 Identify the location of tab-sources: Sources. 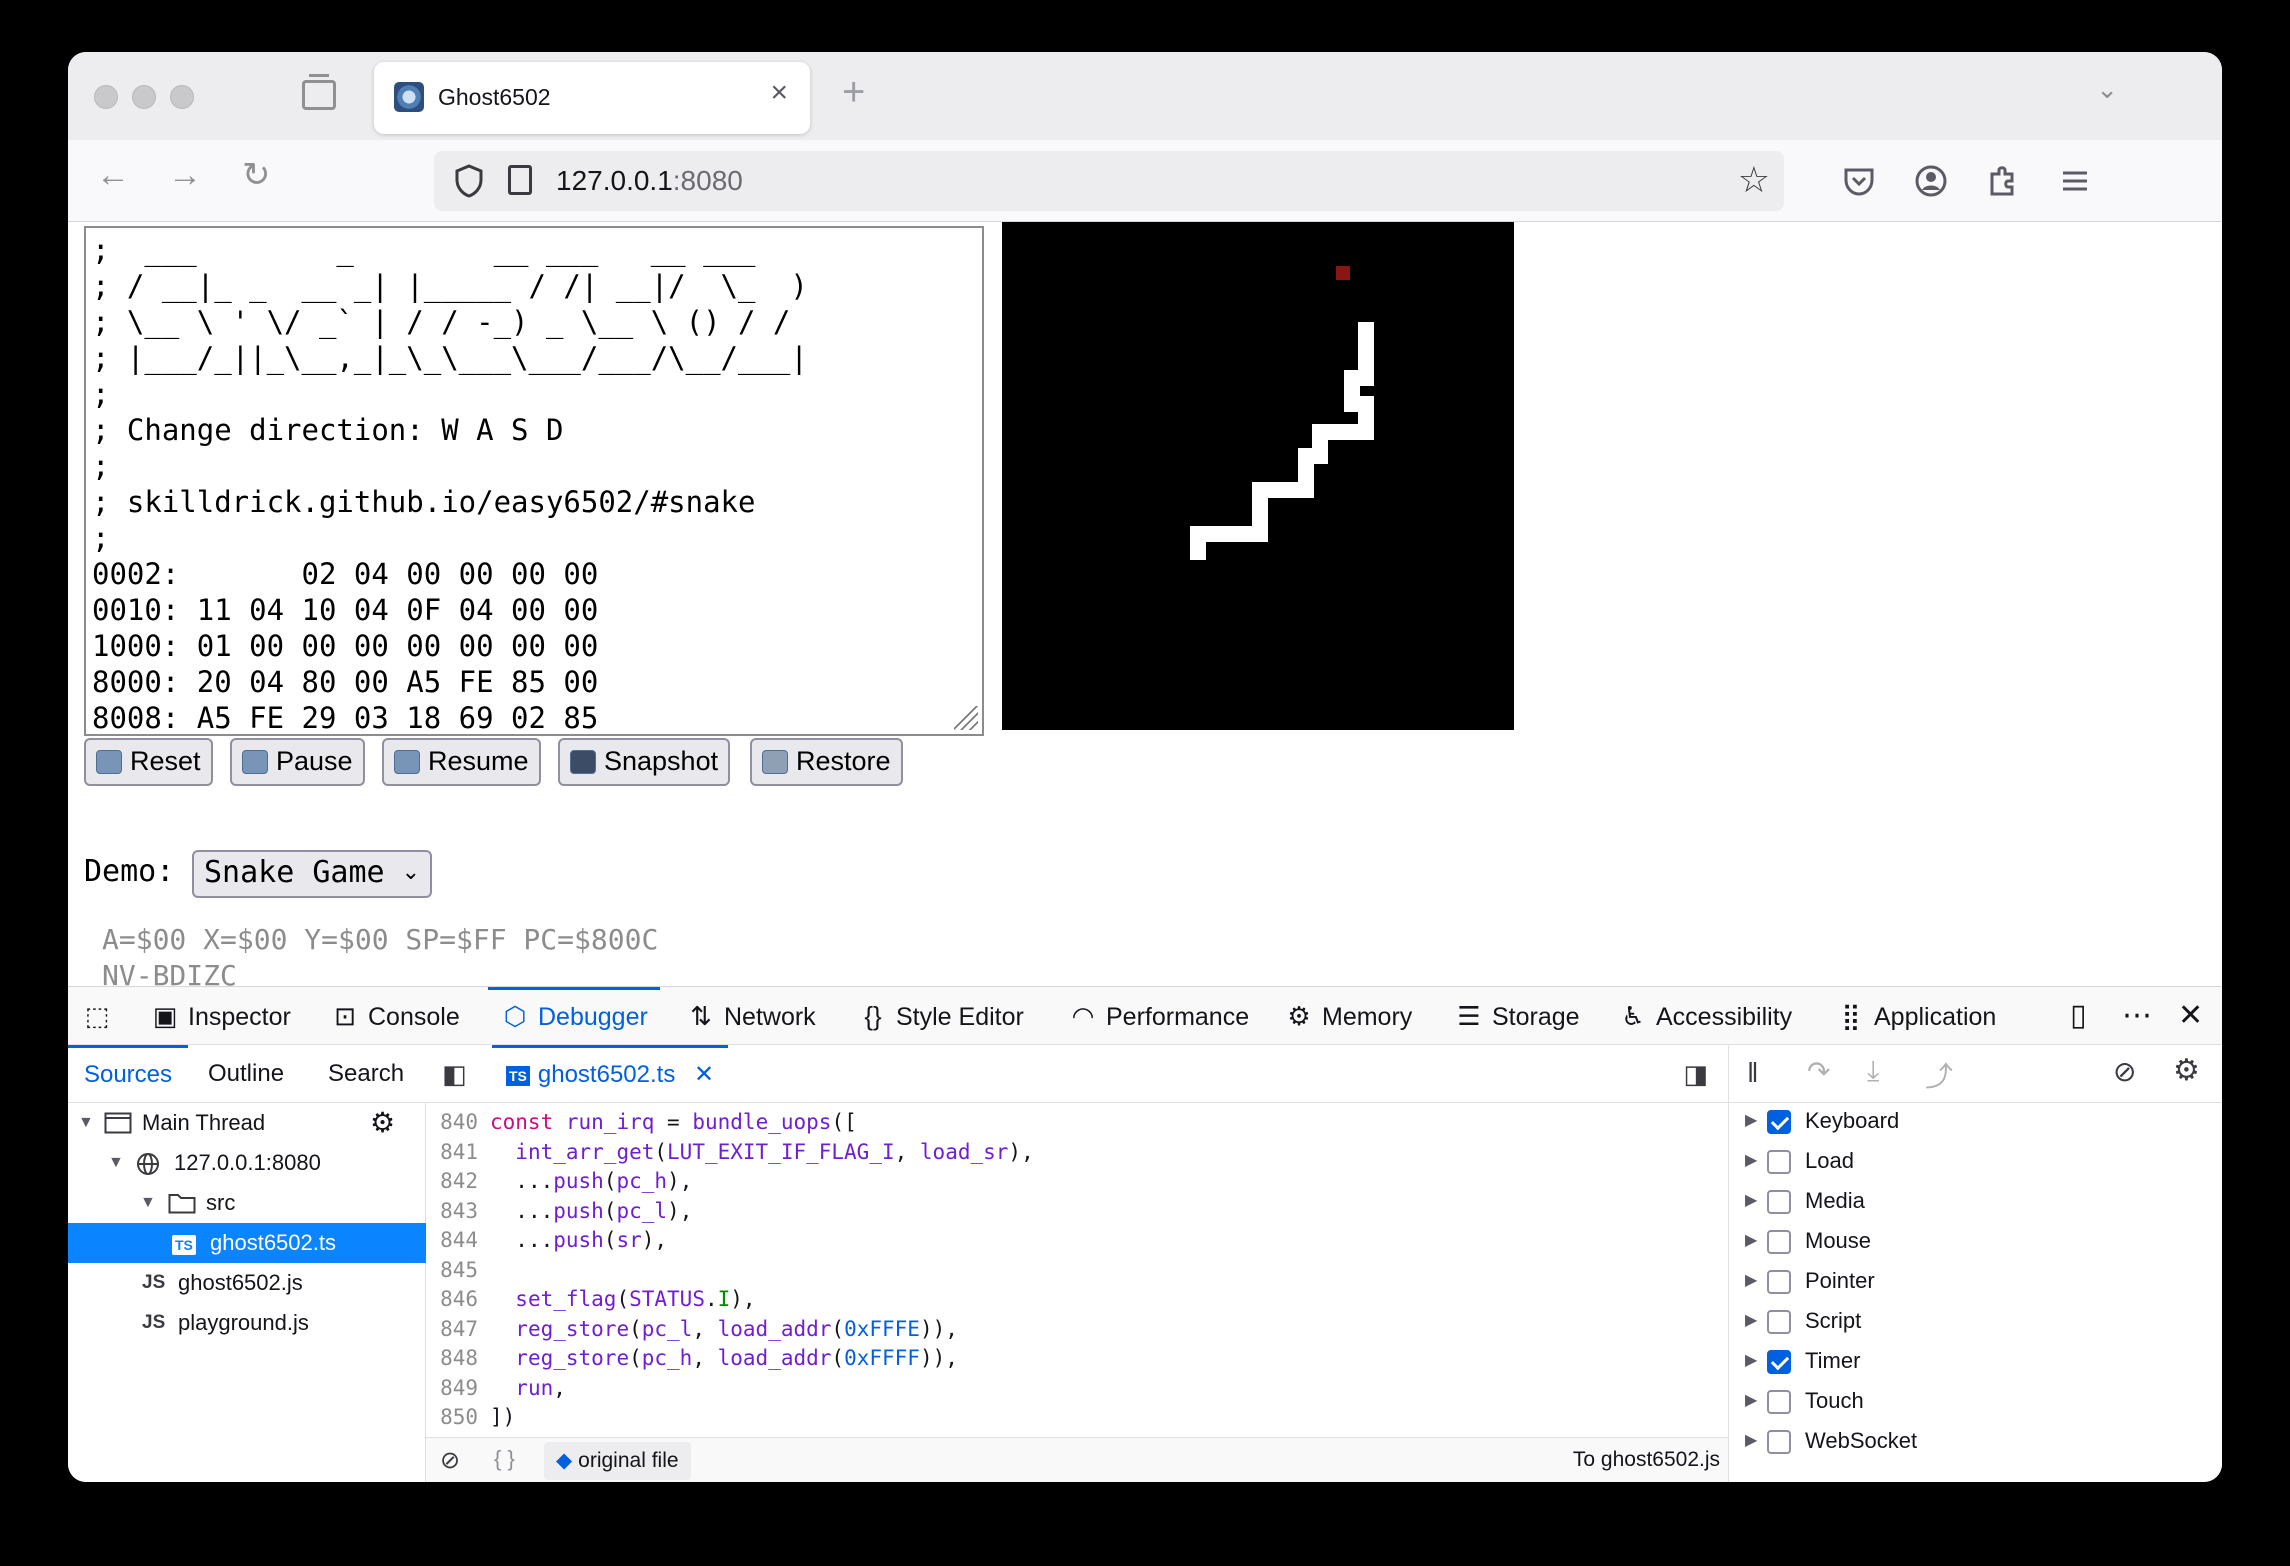
(128, 1074).